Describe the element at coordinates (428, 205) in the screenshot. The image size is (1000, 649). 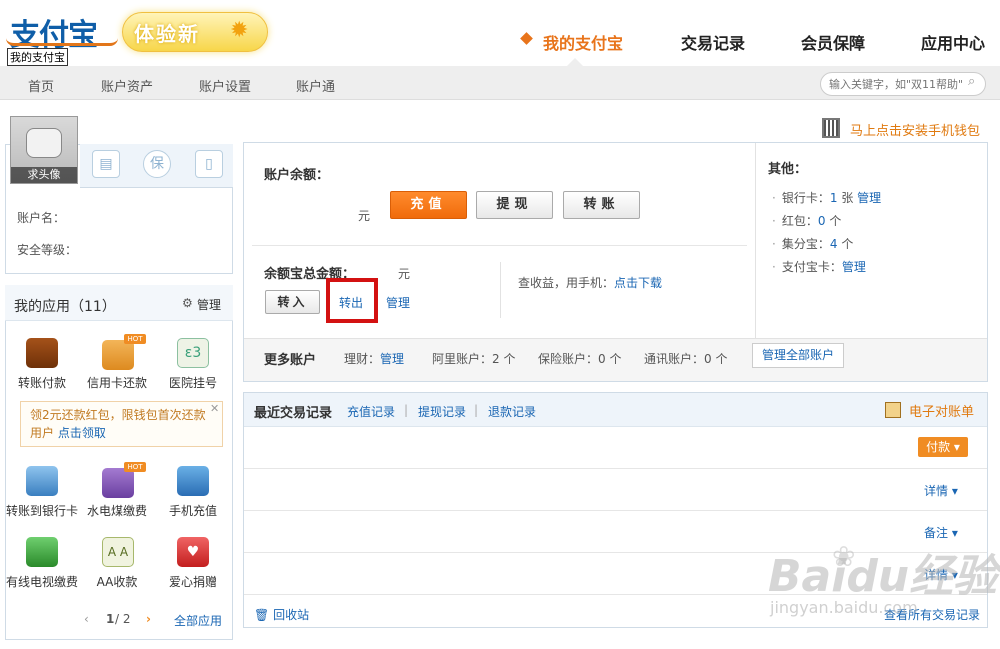
I see `recharge-button: 充值` at that location.